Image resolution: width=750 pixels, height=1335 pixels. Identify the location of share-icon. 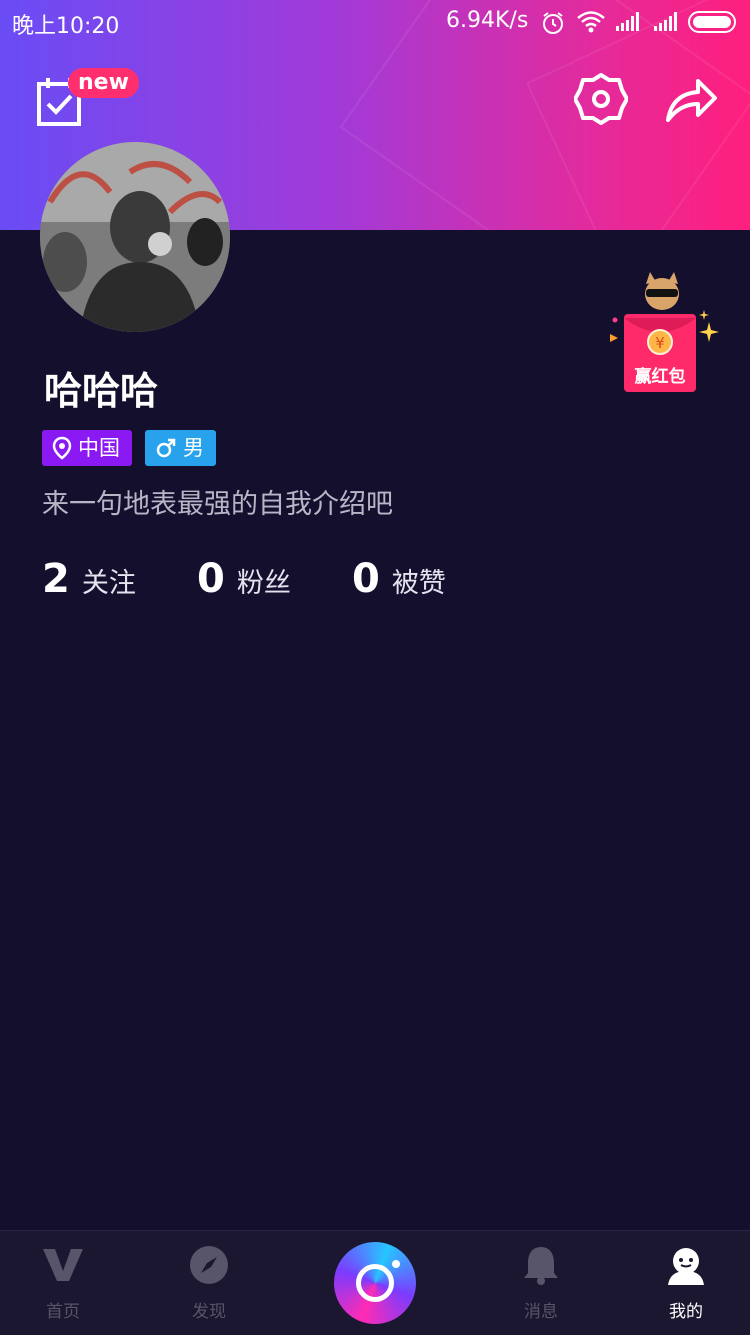
(691, 99).